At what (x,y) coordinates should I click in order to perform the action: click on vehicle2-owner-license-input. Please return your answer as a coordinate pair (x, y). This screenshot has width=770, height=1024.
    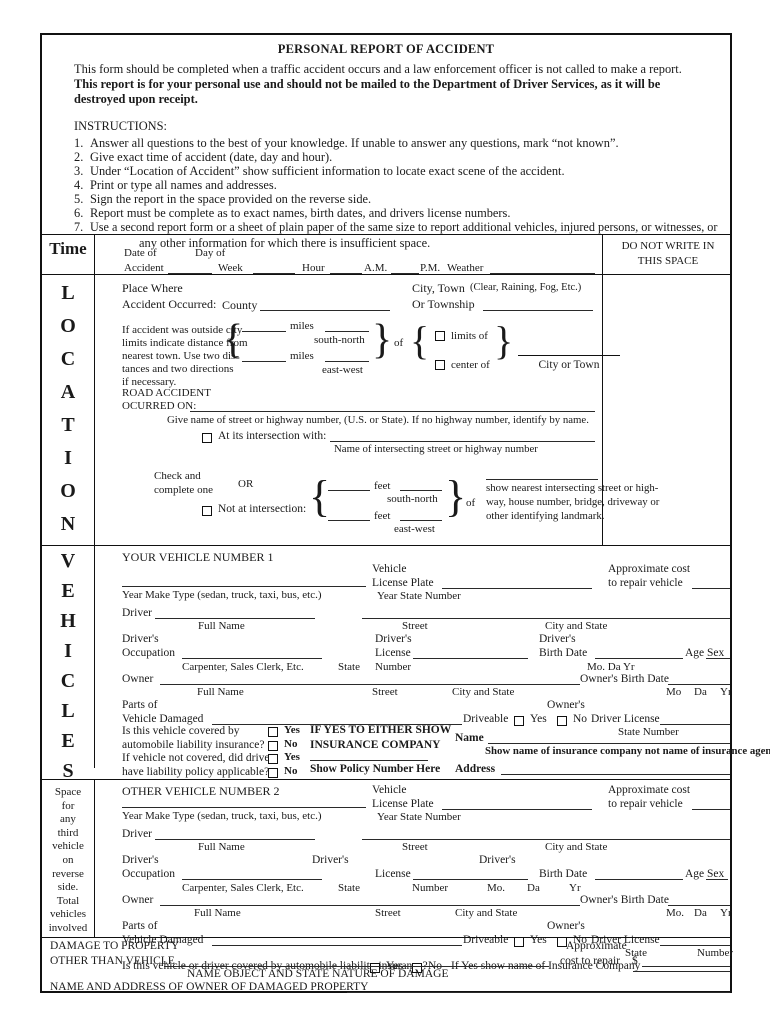
    Looking at the image, I should click on (695, 945).